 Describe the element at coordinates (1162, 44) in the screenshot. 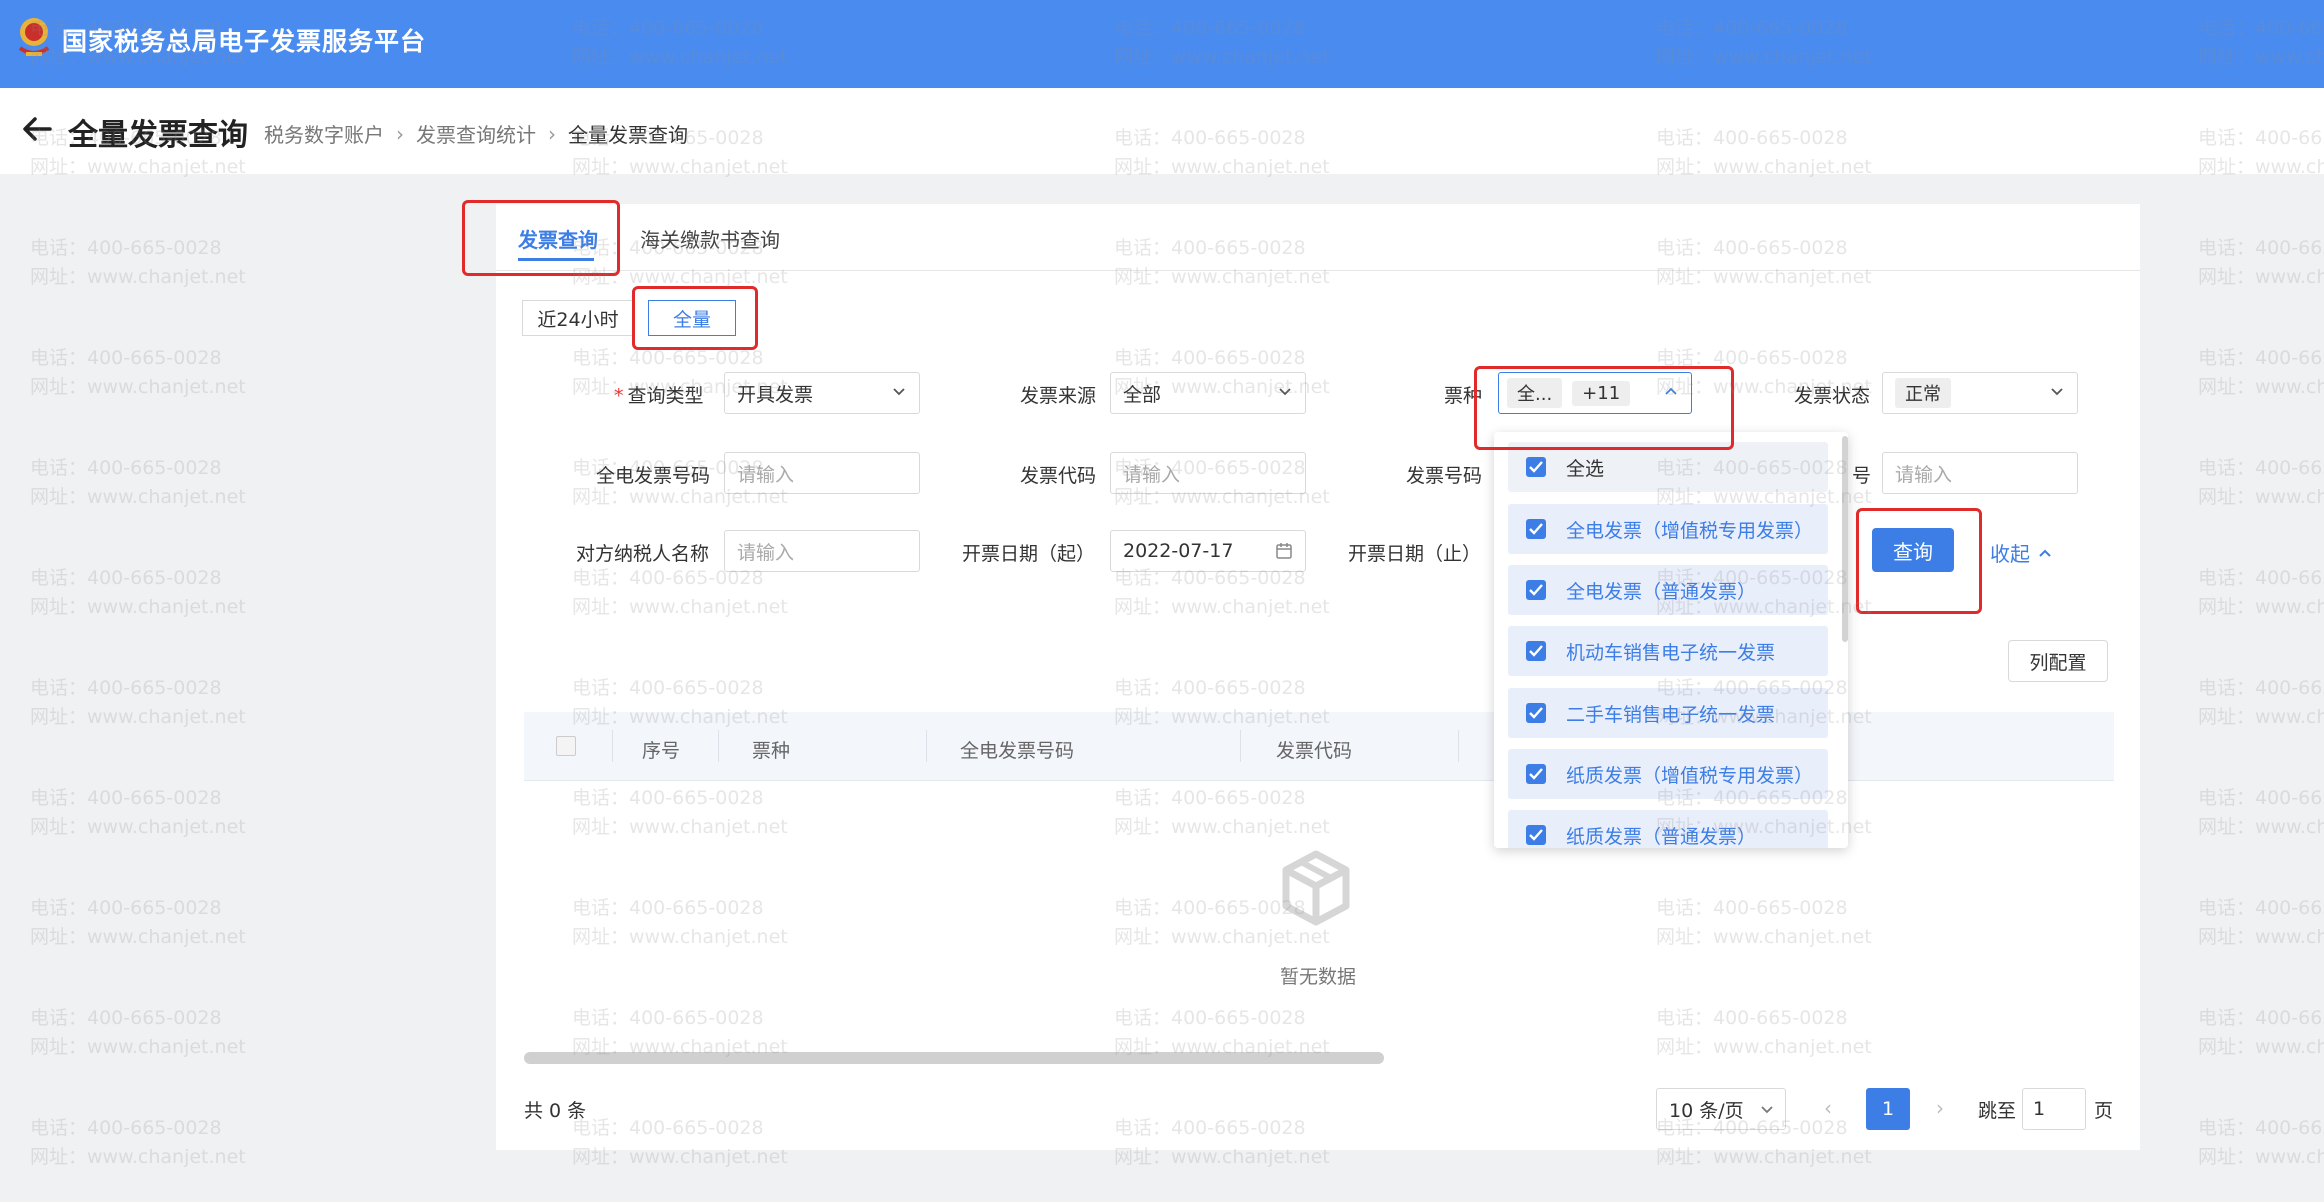

I see `top-bar: 国家税务总局电子发票服务平台` at that location.